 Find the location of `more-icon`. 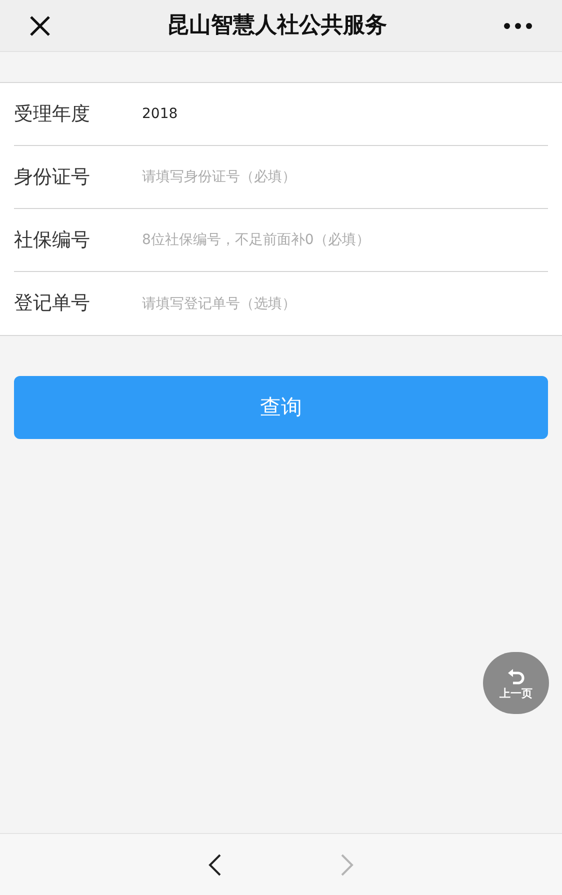

more-icon is located at coordinates (518, 26).